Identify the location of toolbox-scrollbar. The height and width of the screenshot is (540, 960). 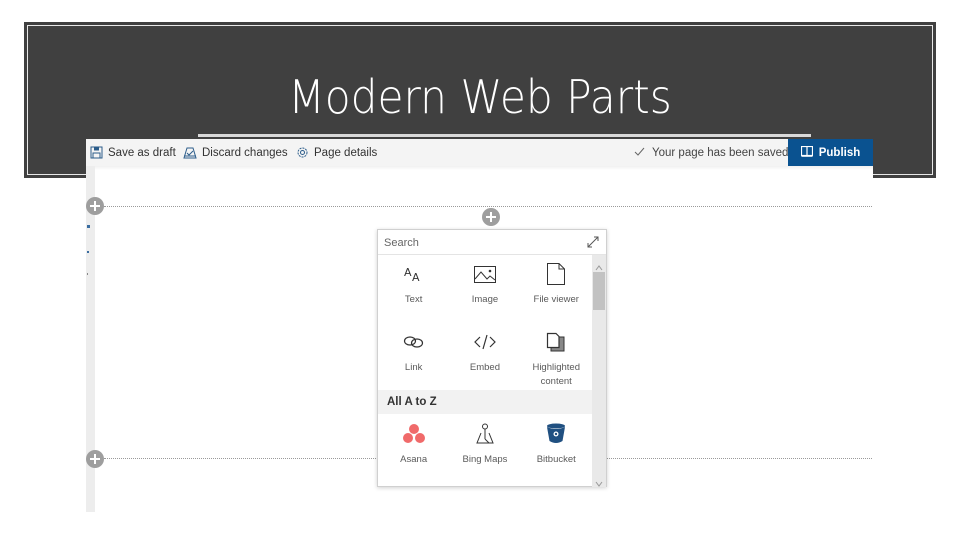
(599, 371).